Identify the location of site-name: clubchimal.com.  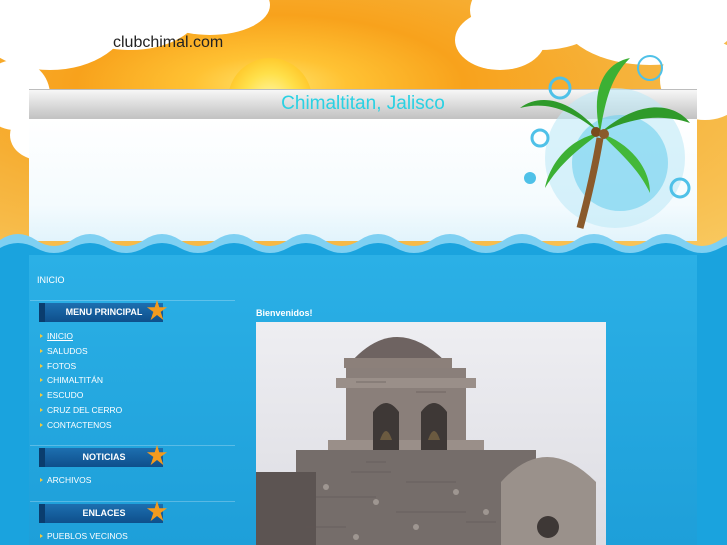
(168, 43).